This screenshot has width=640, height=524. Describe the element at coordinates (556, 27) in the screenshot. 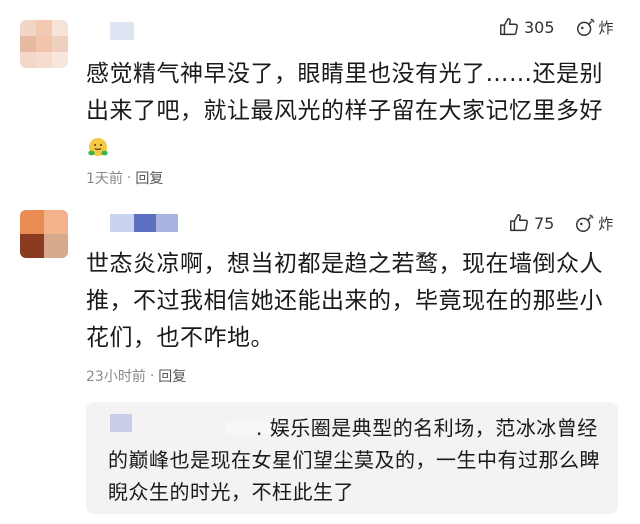

I see `comment-actions: 305 炸` at that location.